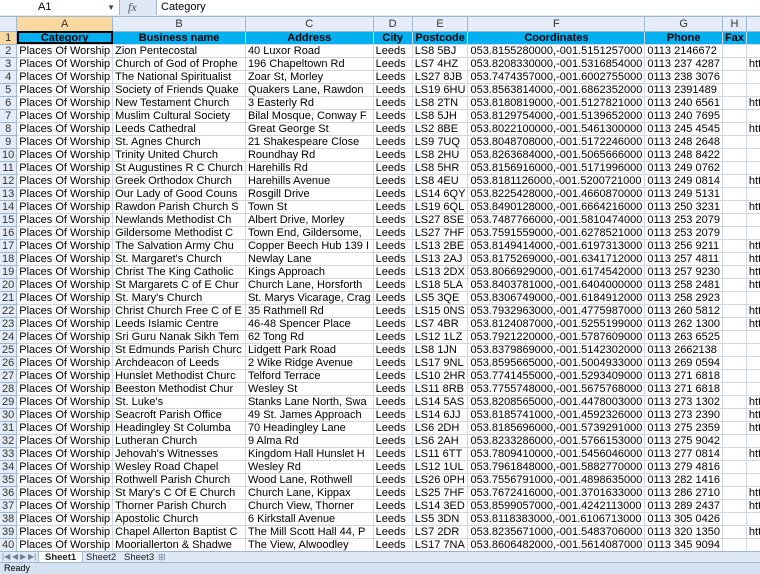 The height and width of the screenshot is (574, 760). Describe the element at coordinates (179, 389) in the screenshot. I see `cell: Beeston Methodist Chur` at that location.